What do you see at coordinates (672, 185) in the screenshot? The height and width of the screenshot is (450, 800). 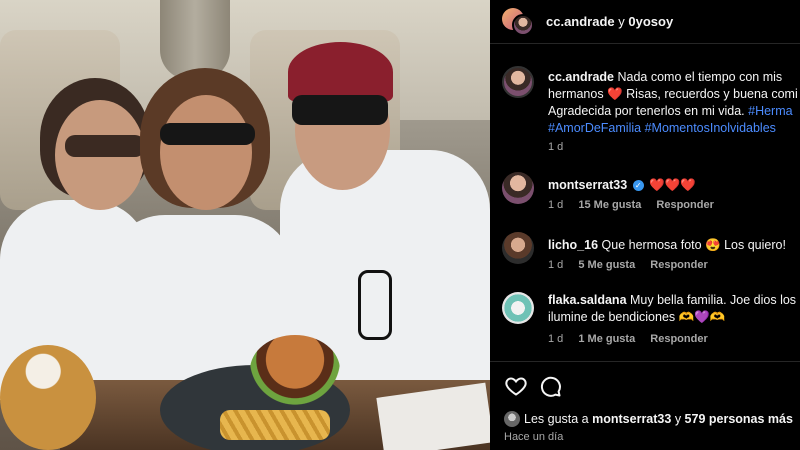 I see `comment-text: ❤️❤️❤️` at bounding box center [672, 185].